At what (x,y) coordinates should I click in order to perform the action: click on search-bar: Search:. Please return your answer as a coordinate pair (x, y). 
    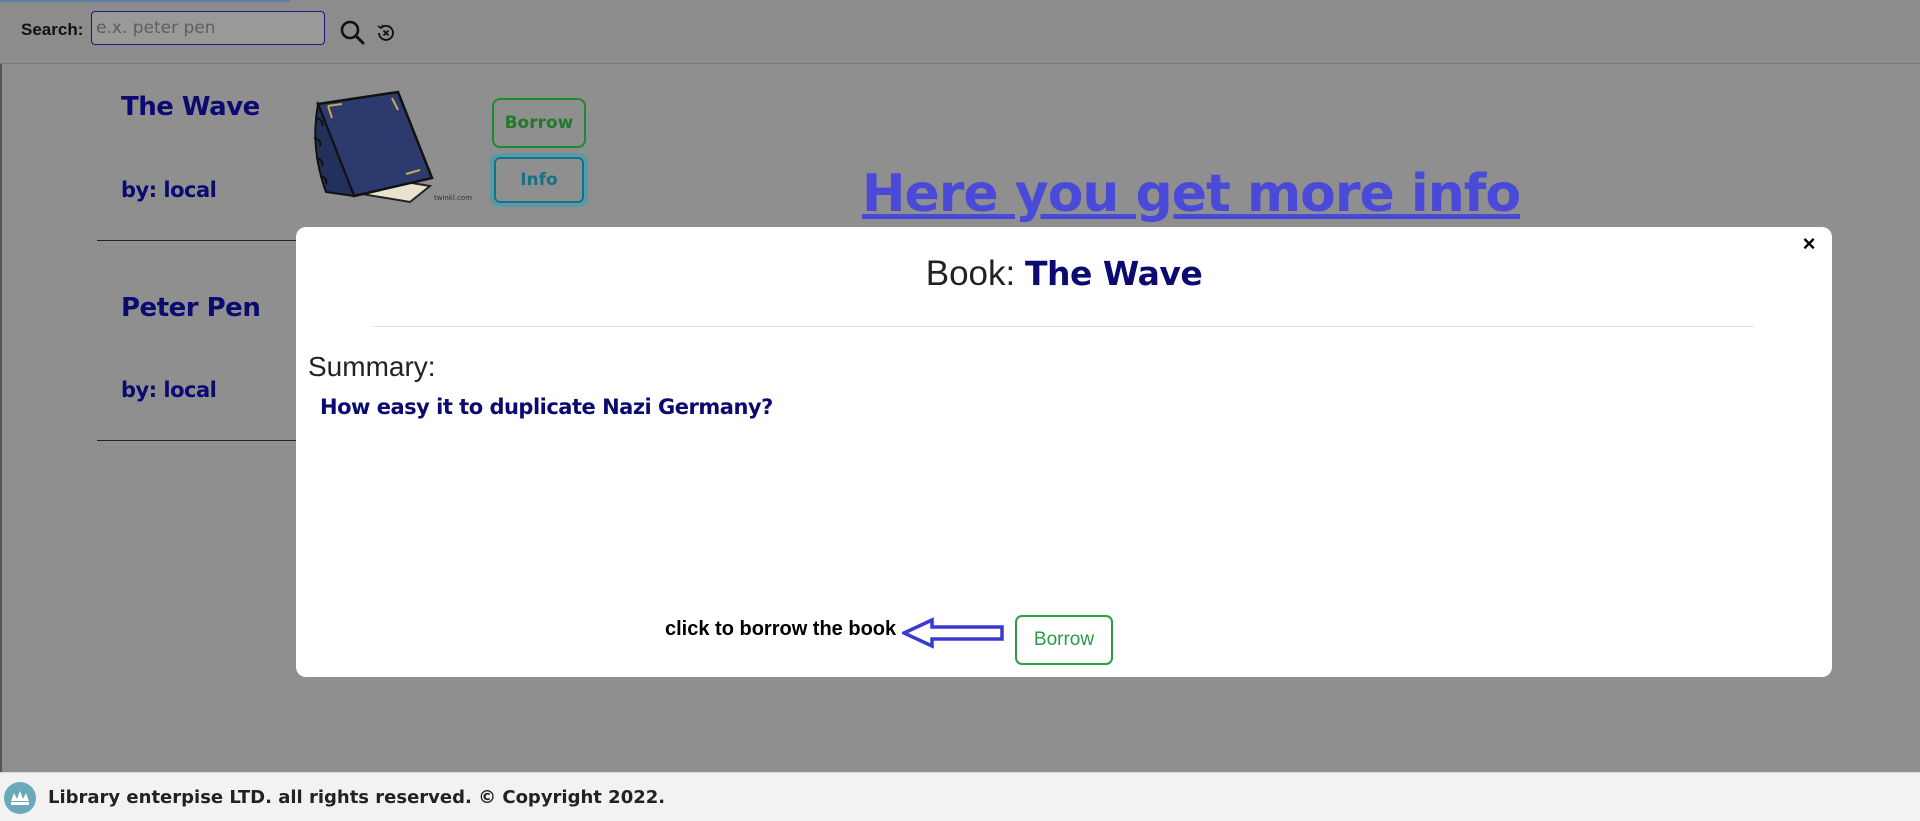
    Looking at the image, I should click on (960, 32).